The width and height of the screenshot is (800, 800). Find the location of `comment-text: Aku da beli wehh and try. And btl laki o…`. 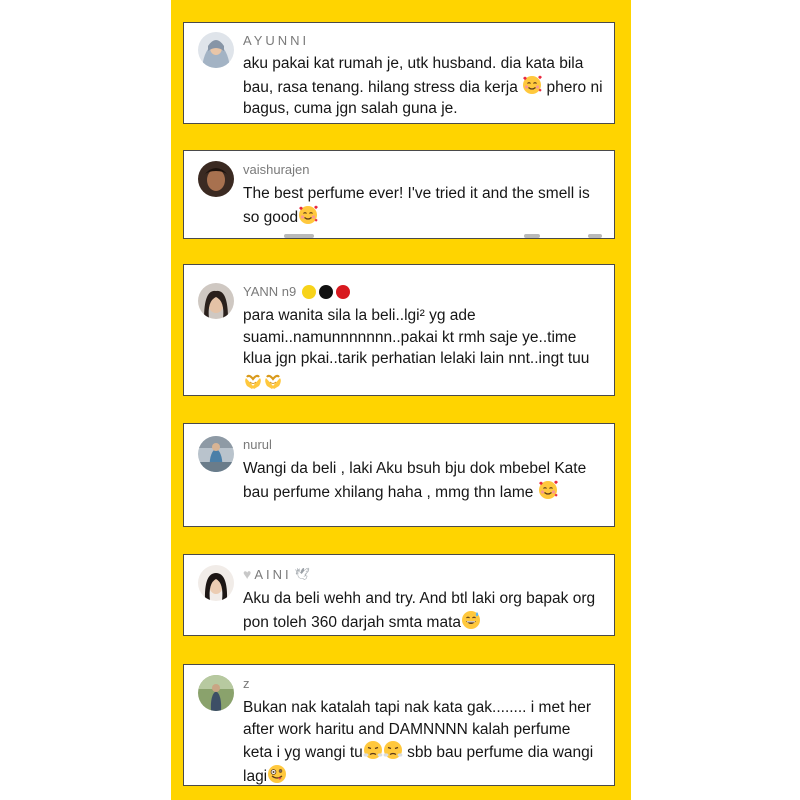

comment-text: Aku da beli wehh and try. And btl laki o… is located at coordinates (419, 610).